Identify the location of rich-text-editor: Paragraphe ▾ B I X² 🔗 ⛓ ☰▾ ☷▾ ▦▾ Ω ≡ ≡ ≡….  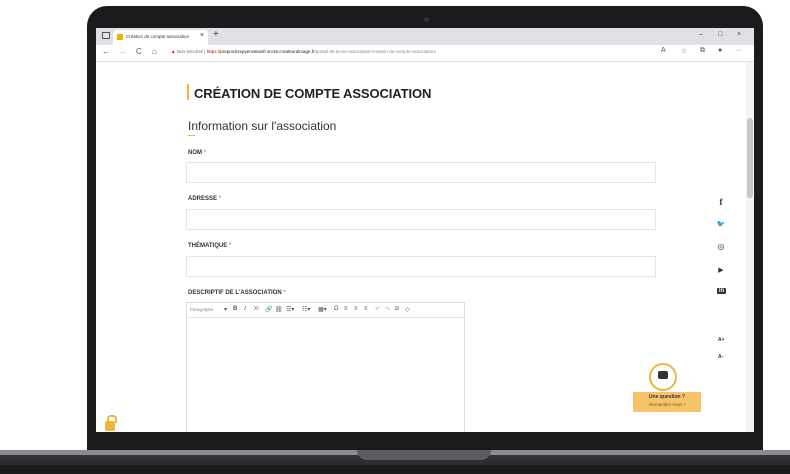
(325, 367).